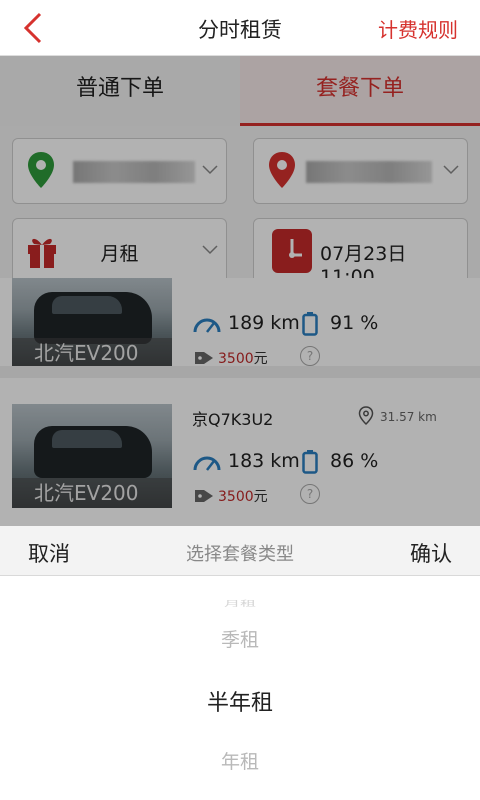 Image resolution: width=480 pixels, height=800 pixels. What do you see at coordinates (264, 461) in the screenshot?
I see `car-range: 183 km` at bounding box center [264, 461].